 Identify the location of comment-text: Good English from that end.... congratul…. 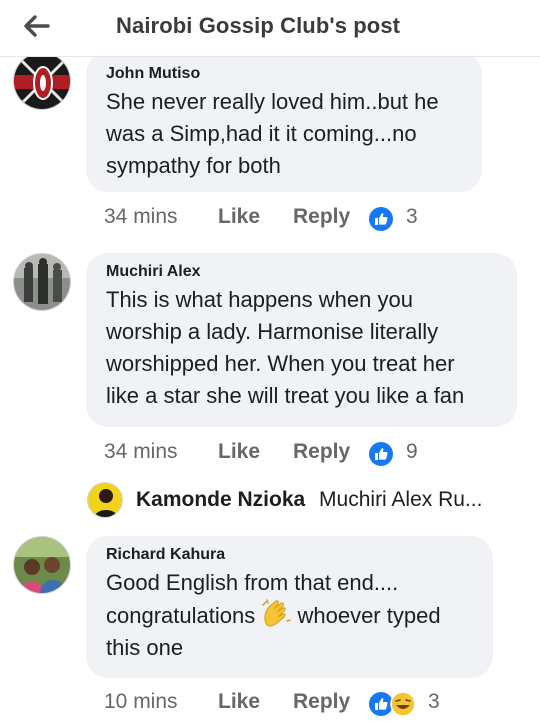
(289, 615).